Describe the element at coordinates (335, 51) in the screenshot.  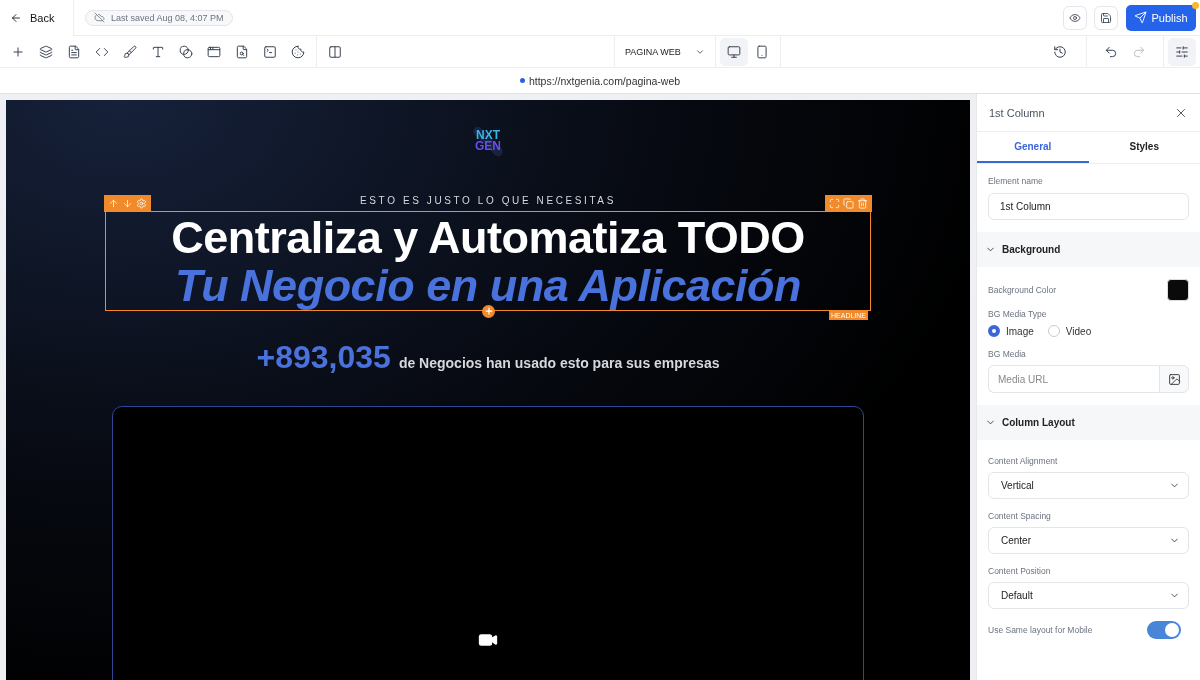
I see `columns-icon` at that location.